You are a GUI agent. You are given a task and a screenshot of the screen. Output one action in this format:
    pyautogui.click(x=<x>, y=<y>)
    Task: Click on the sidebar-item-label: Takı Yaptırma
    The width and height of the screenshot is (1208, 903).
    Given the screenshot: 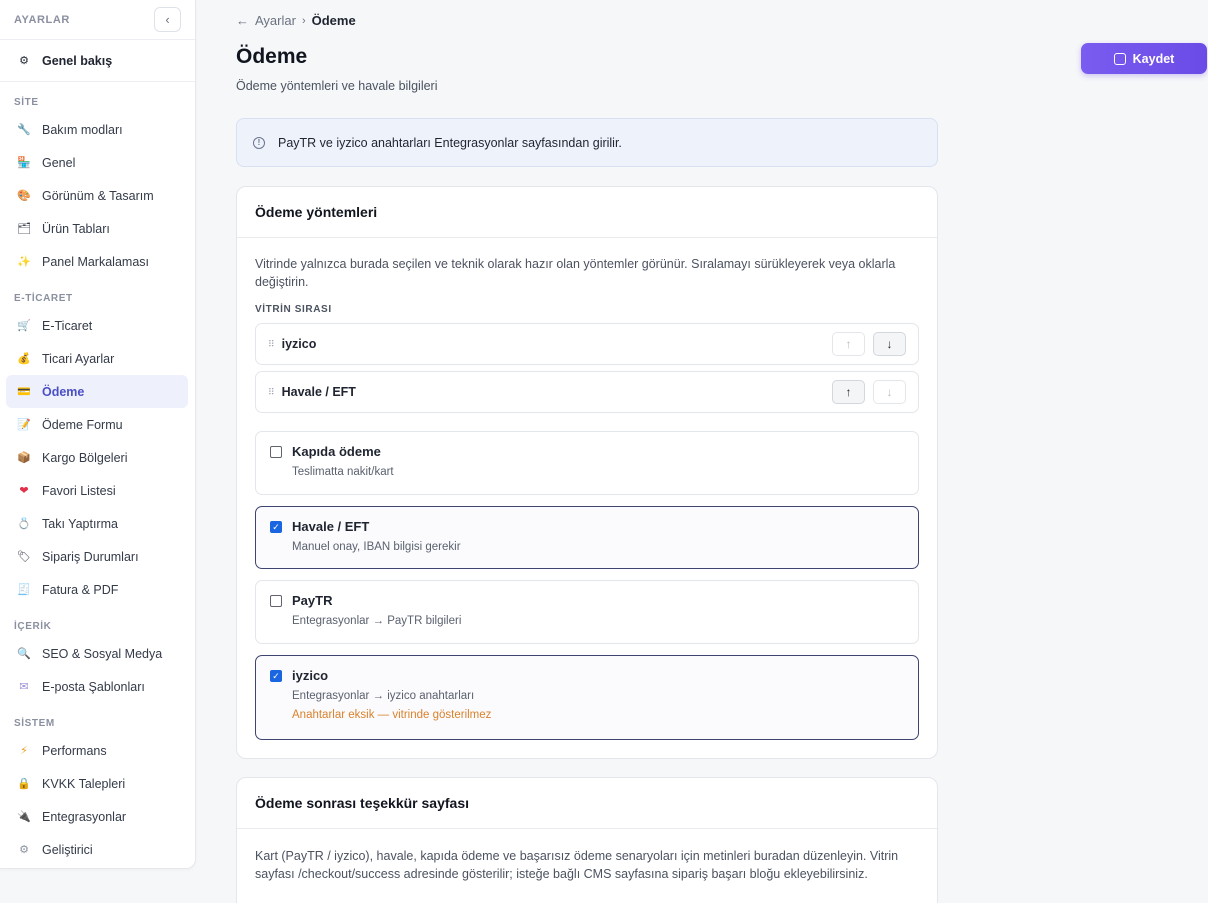 What is the action you would take?
    pyautogui.click(x=80, y=523)
    